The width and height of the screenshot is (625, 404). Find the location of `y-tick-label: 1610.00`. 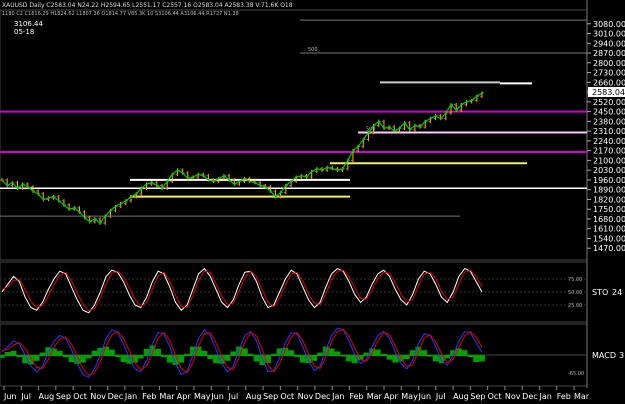

y-tick-label: 1610.00 is located at coordinates (609, 229).